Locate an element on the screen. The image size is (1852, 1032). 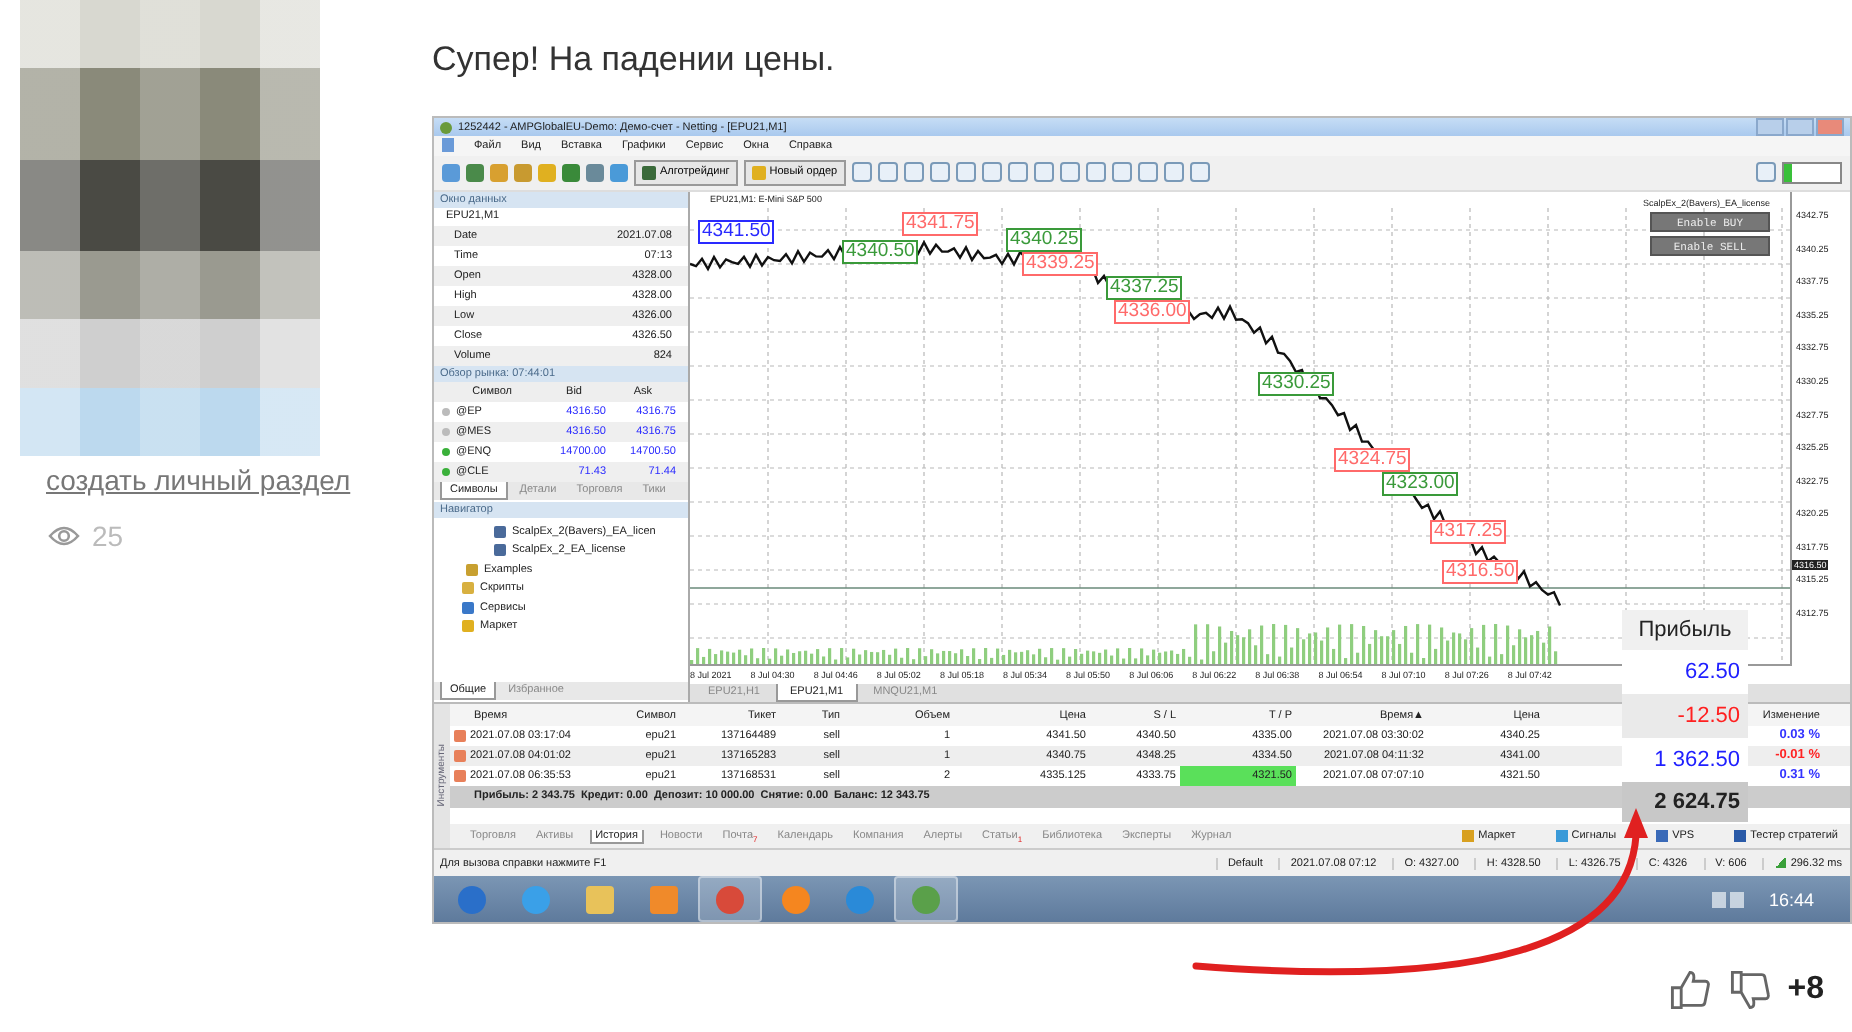
trade-price-label: 4339.25 is located at coordinates (1060, 264).